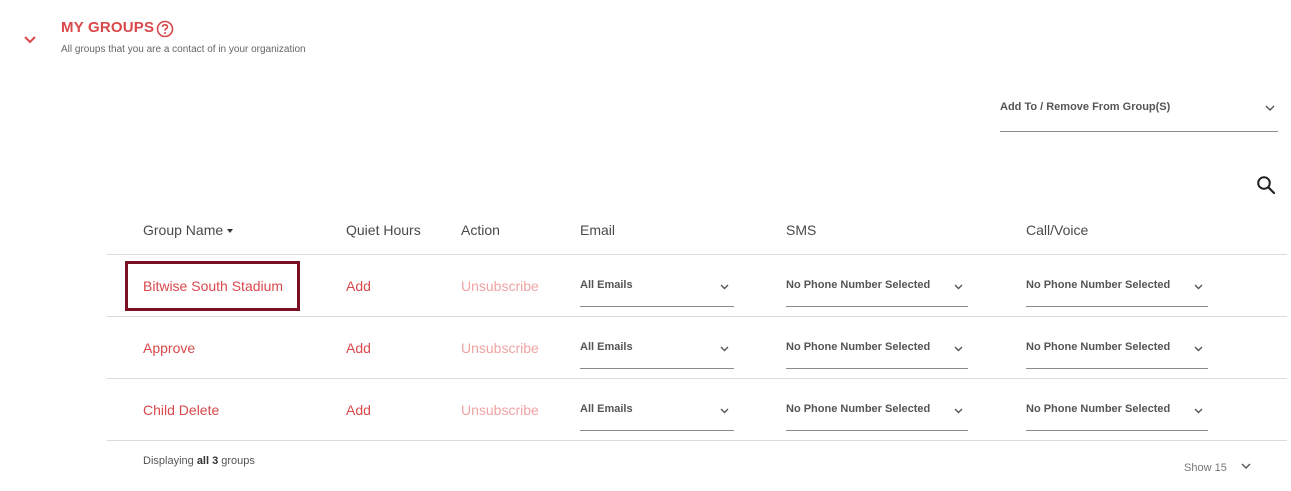 The image size is (1291, 491). Describe the element at coordinates (181, 410) in the screenshot. I see `group-name-link: Child Delete` at that location.